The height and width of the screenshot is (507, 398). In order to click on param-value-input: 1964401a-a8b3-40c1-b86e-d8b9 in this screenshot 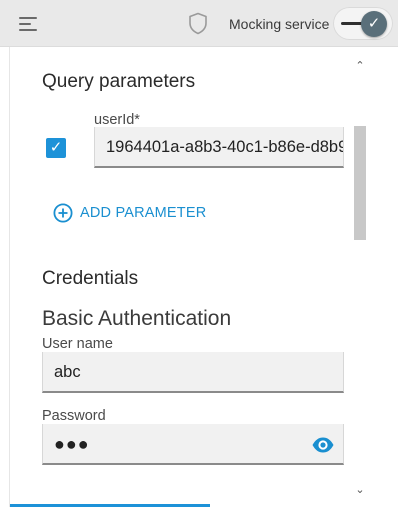, I will do `click(219, 147)`.